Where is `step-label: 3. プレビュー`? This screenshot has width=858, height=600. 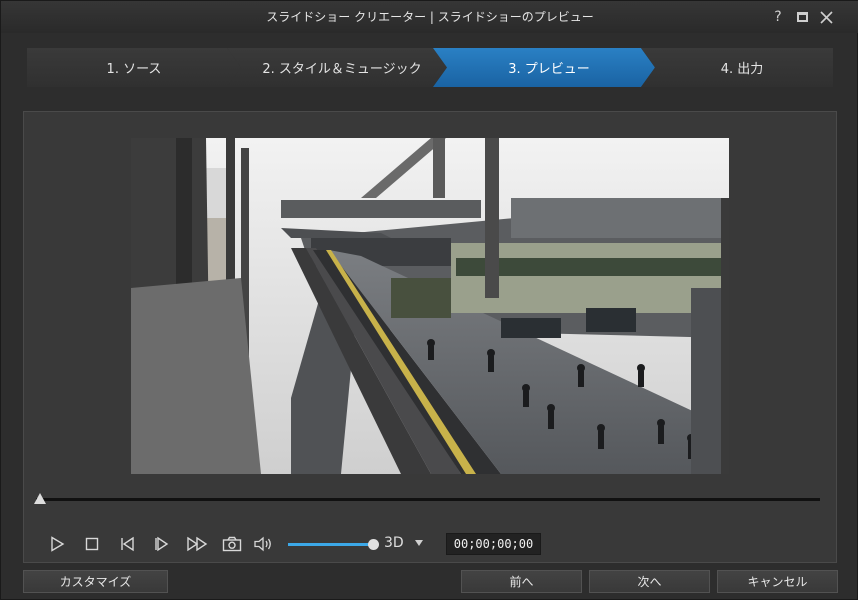 step-label: 3. プレビュー is located at coordinates (549, 69).